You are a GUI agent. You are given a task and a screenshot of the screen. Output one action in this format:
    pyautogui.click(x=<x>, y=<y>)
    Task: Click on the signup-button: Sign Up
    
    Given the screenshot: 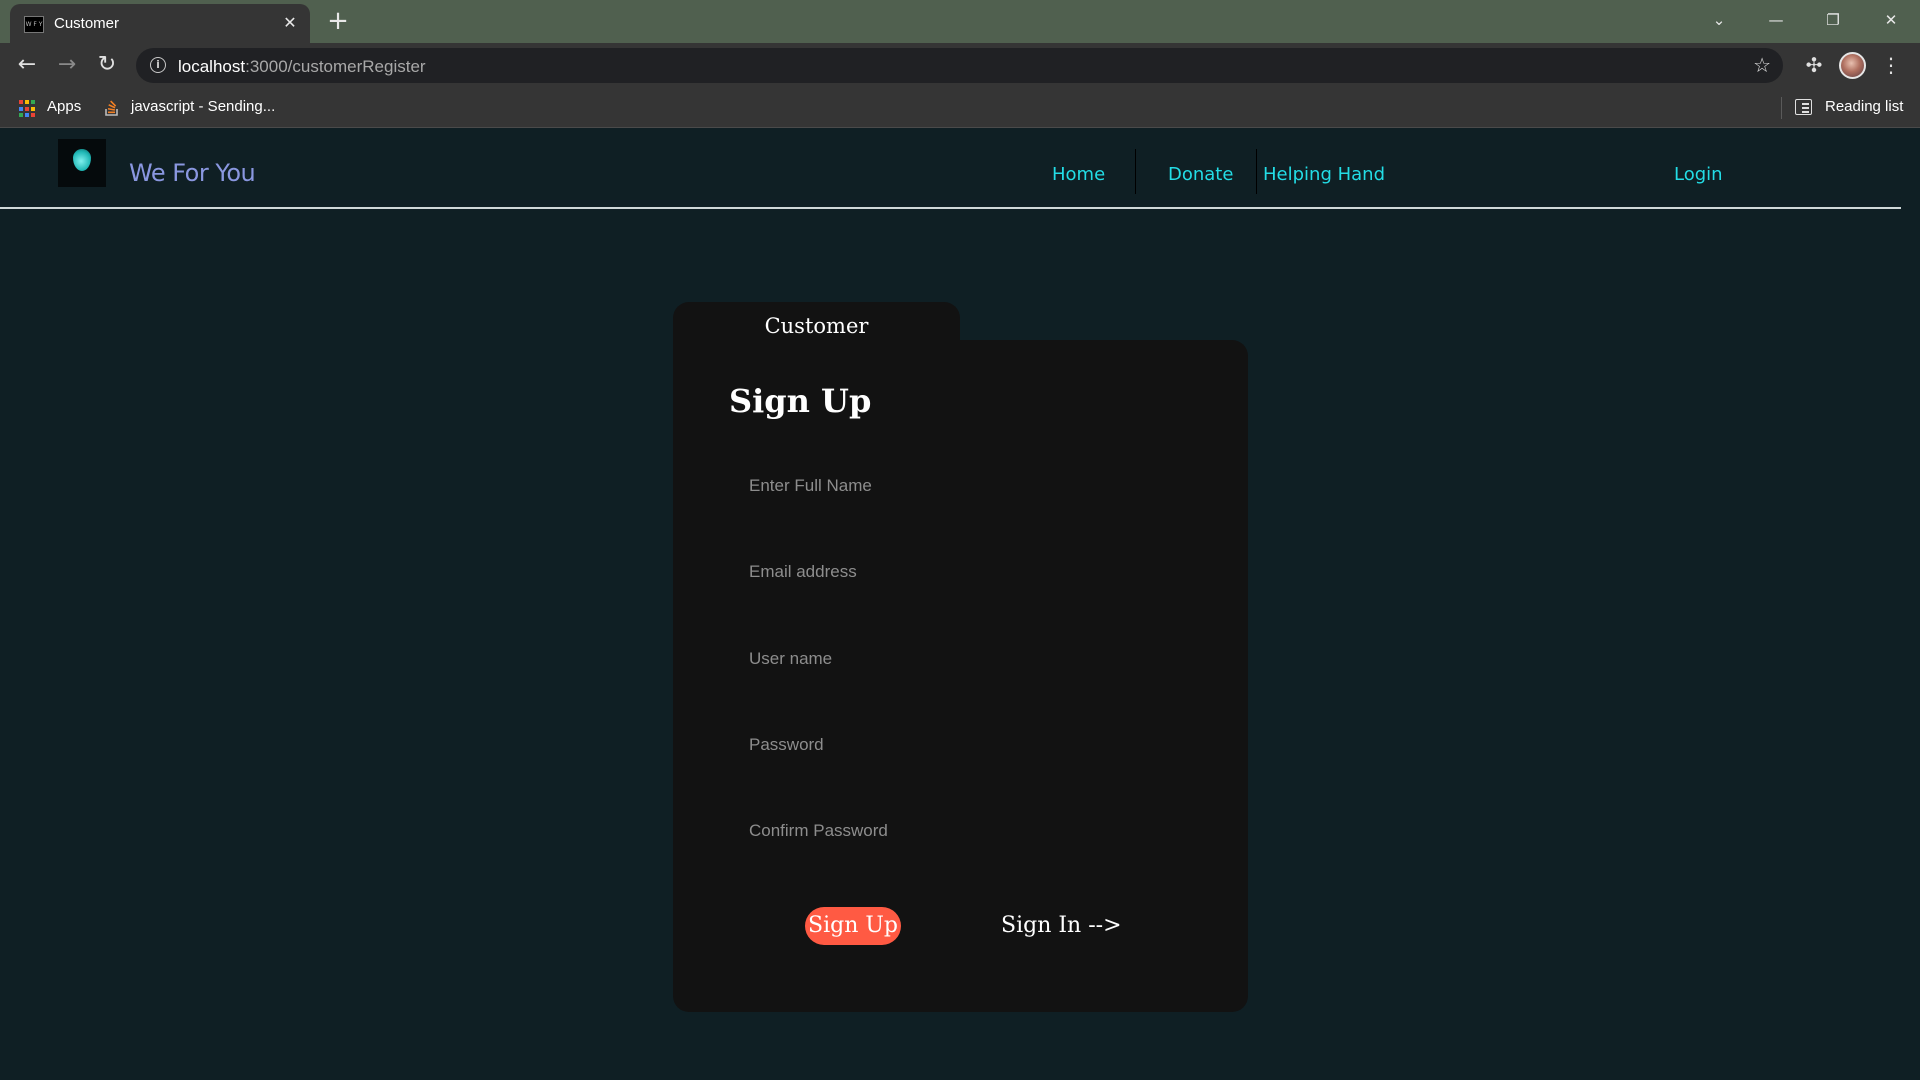 What is the action you would take?
    pyautogui.click(x=853, y=926)
    